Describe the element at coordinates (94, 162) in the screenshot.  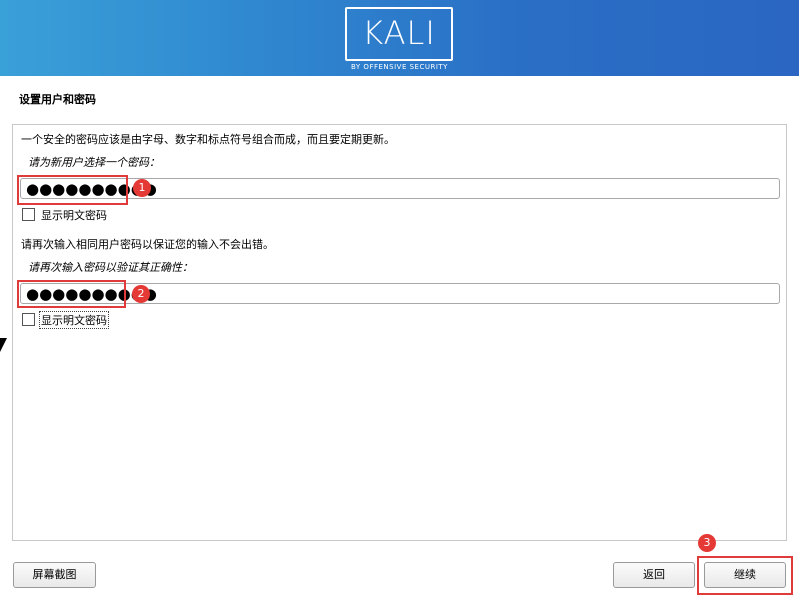
I see `password-prompt: 请为新用户选择一个密码：` at that location.